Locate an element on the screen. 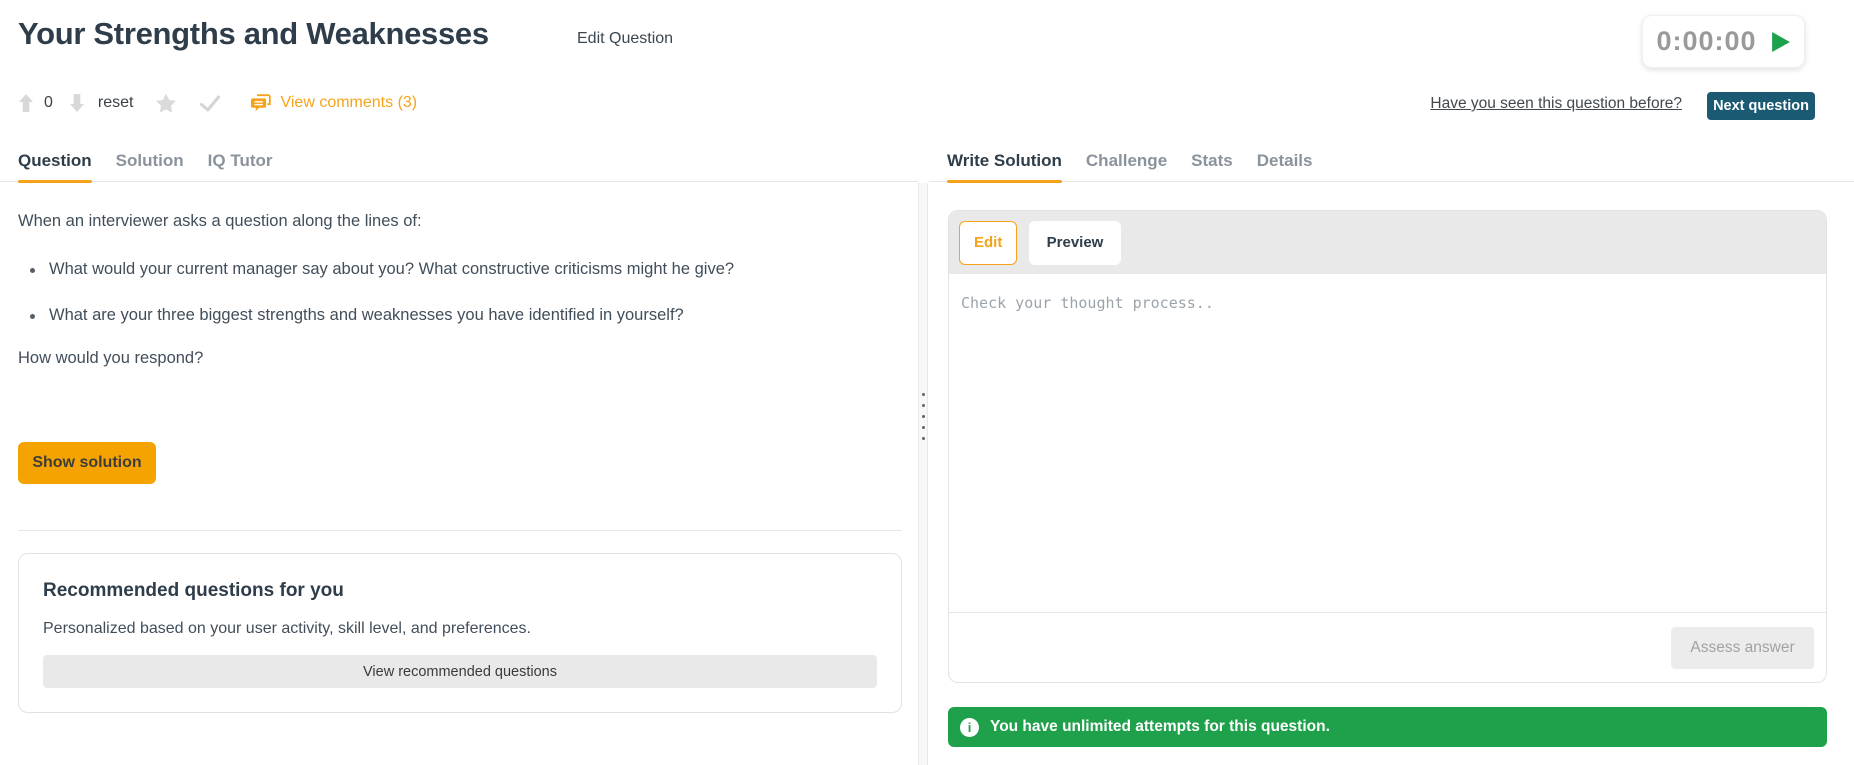  question-outro: How would you respond? is located at coordinates (111, 358).